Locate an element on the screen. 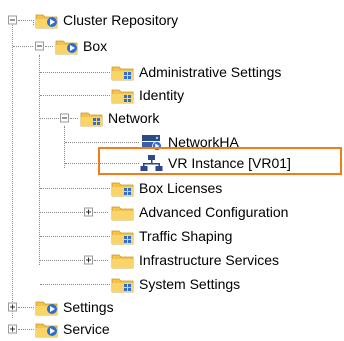 Image resolution: width=344 pixels, height=341 pixels. tree-item-box-licenses: Box Licenses is located at coordinates (111, 188).